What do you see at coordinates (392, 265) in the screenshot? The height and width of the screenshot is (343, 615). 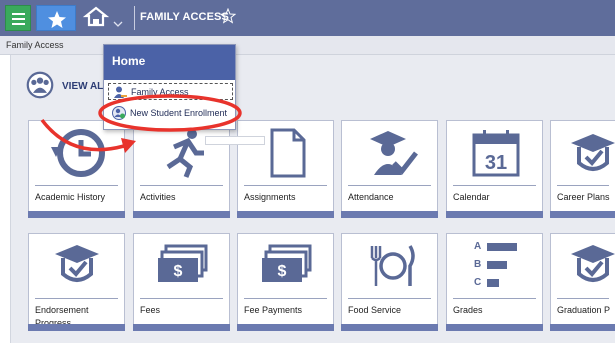 I see `fork-plate-knife-icon` at bounding box center [392, 265].